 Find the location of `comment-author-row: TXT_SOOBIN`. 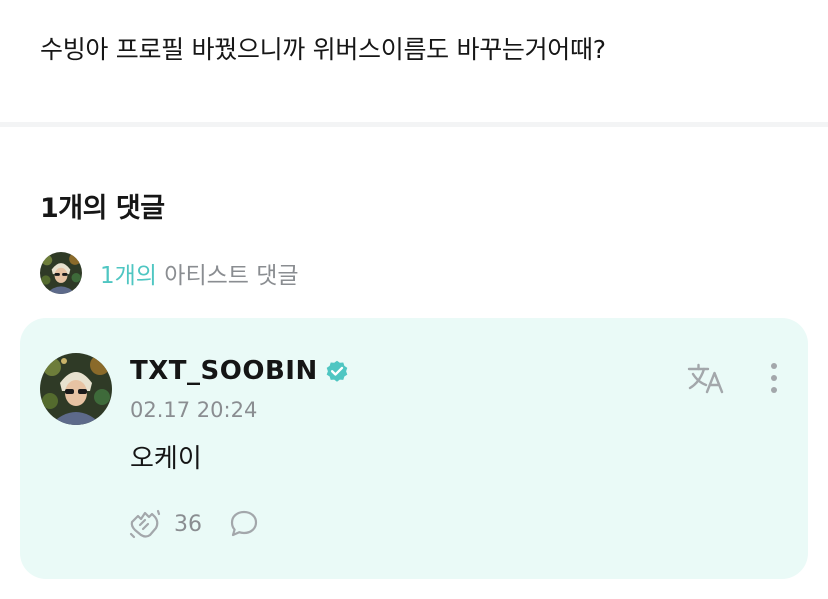

comment-author-row: TXT_SOOBIN is located at coordinates (240, 371).